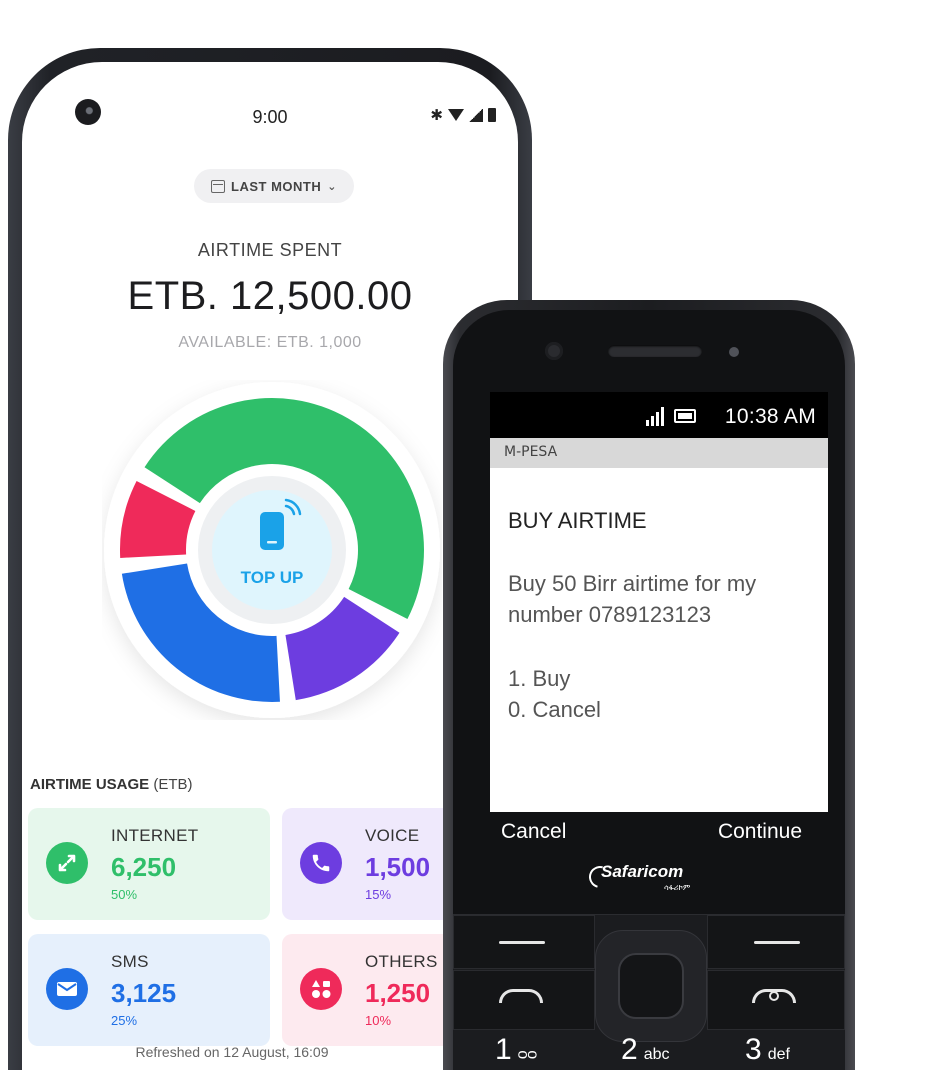 This screenshot has width=946, height=1070. Describe the element at coordinates (760, 832) in the screenshot. I see `softkey-continue: Continue` at that location.